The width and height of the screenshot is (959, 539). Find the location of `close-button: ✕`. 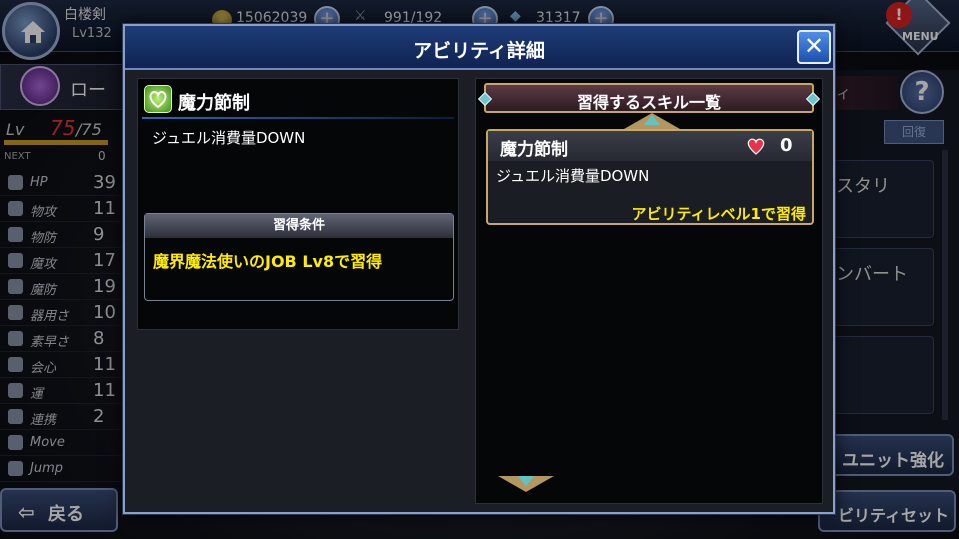

close-button: ✕ is located at coordinates (814, 47).